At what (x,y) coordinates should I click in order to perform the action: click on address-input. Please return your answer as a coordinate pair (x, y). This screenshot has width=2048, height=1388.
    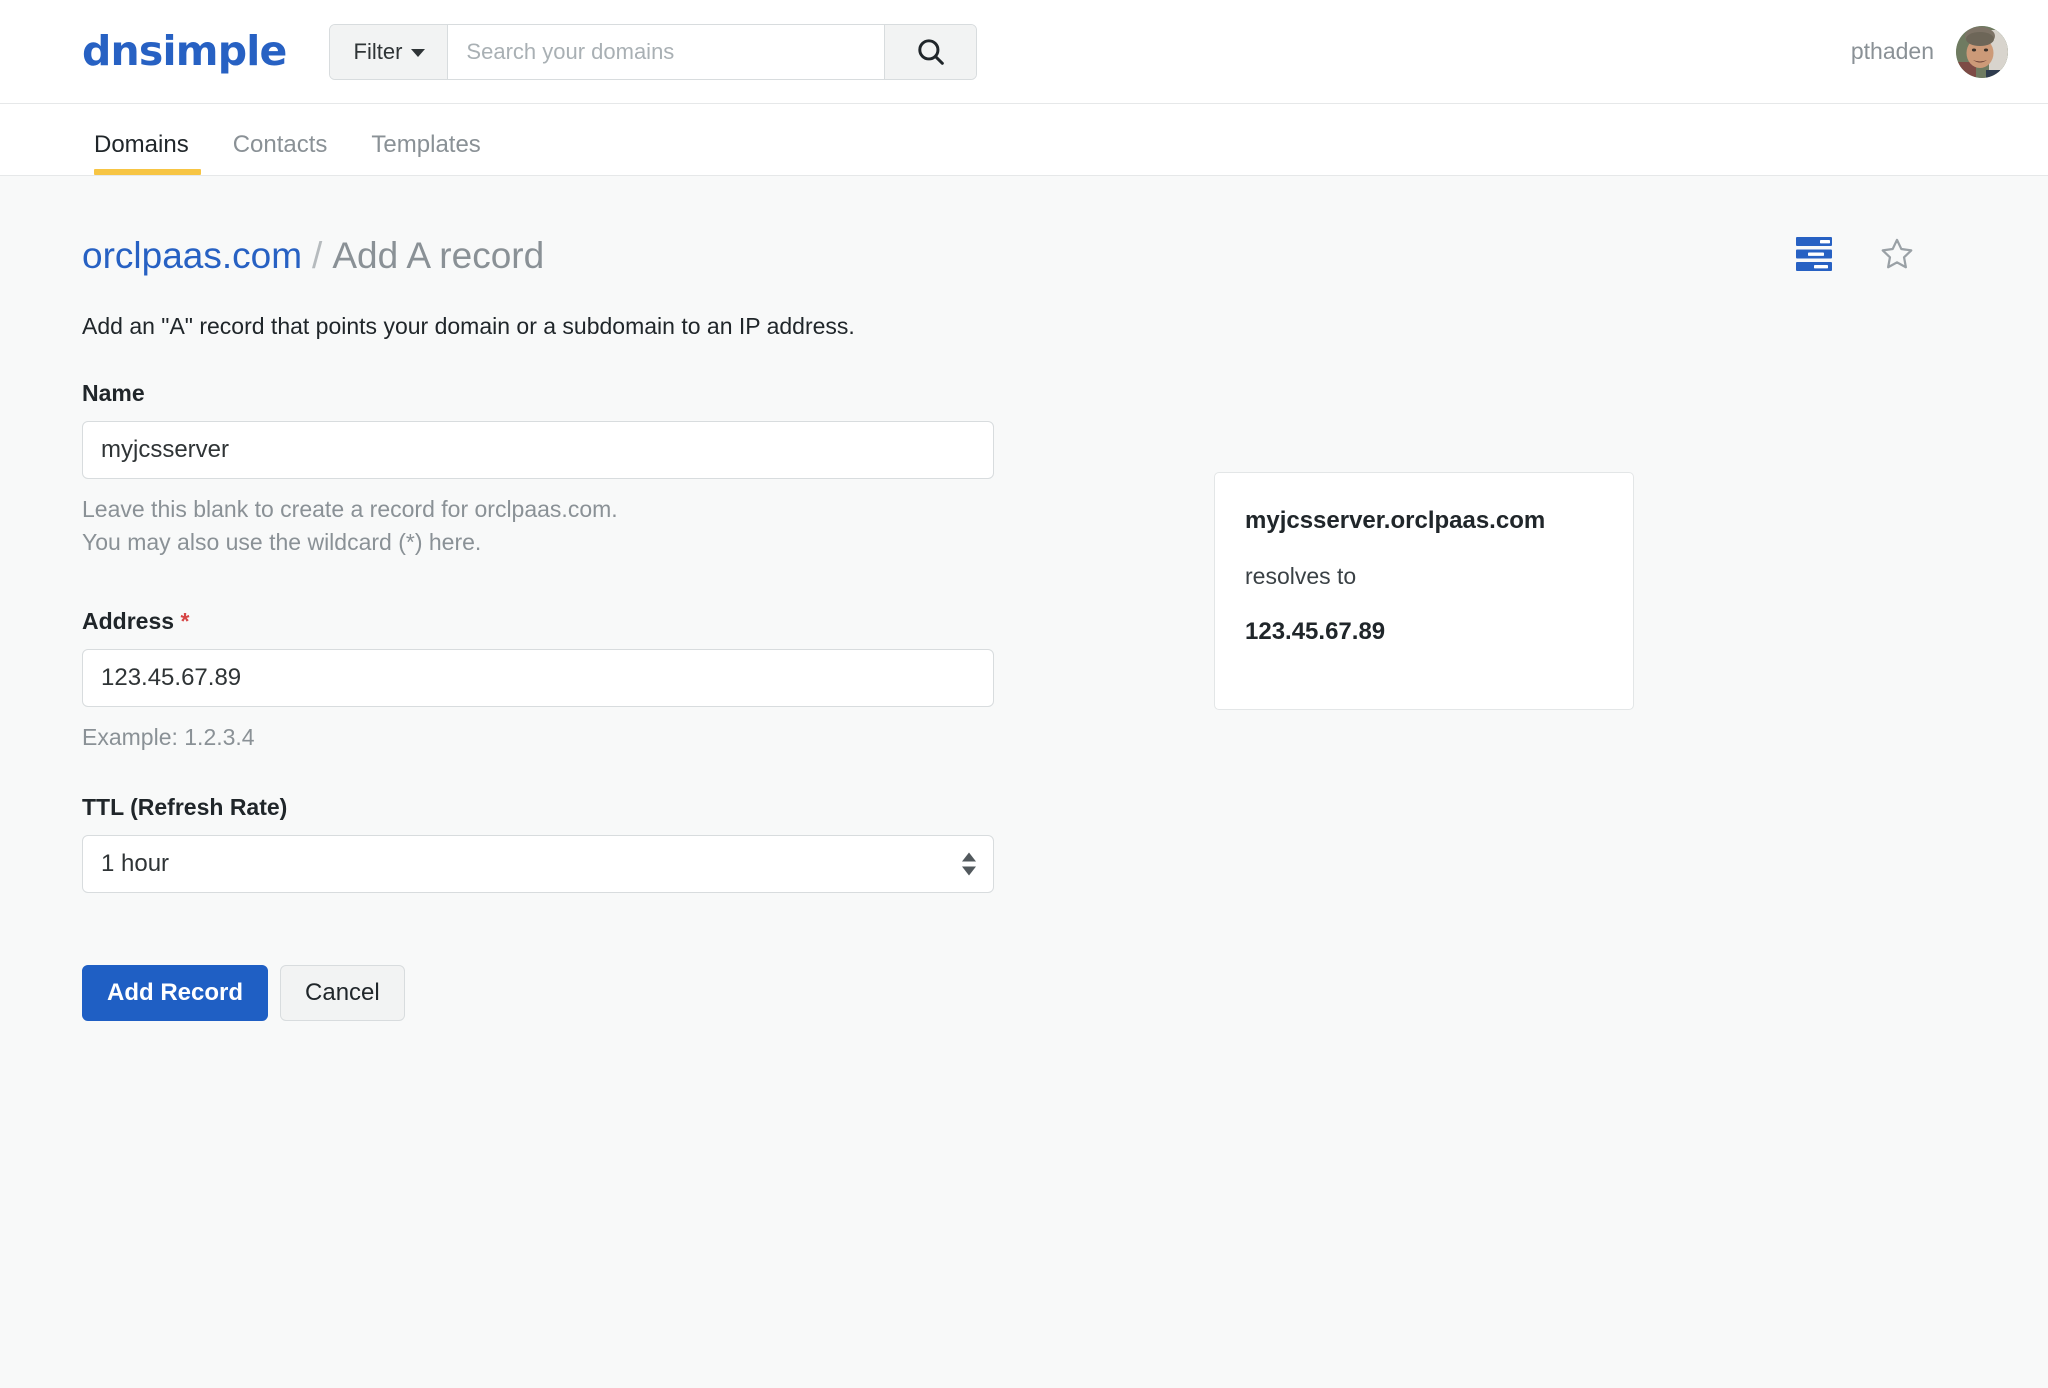
    Looking at the image, I should click on (538, 678).